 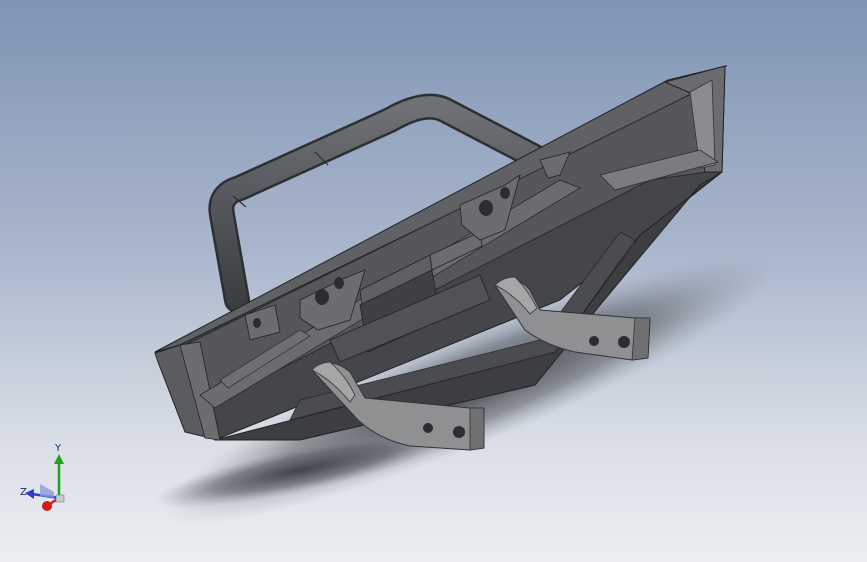 What do you see at coordinates (40, 492) in the screenshot?
I see `triad-z-axis: Z` at bounding box center [40, 492].